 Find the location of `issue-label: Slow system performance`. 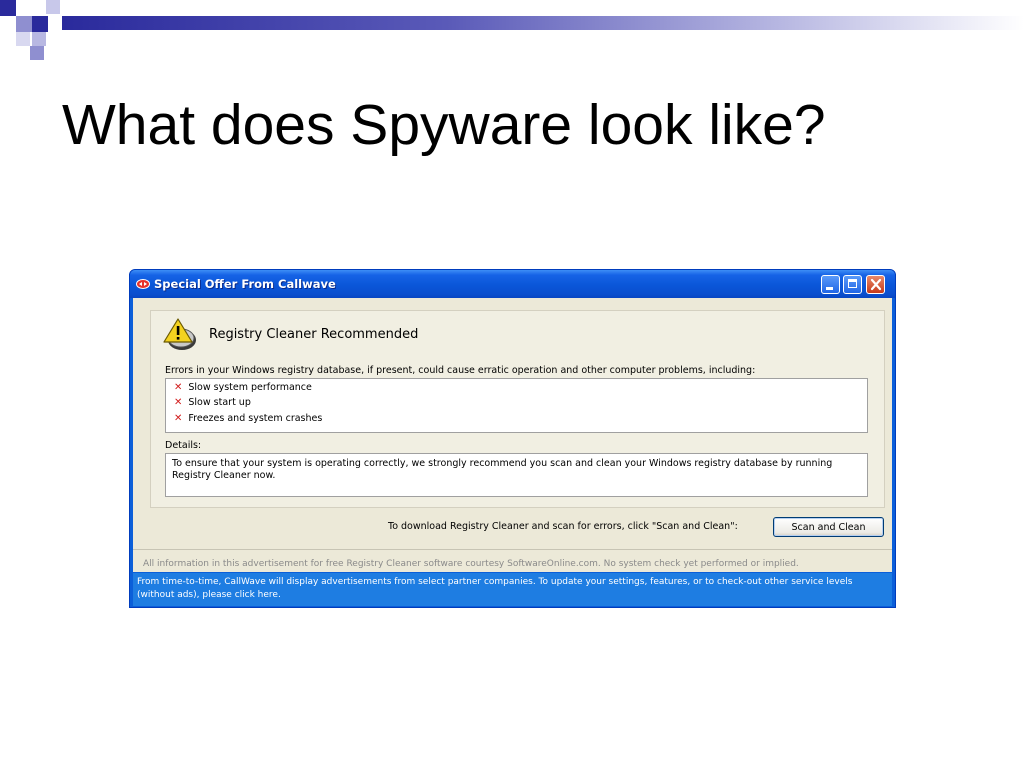

issue-label: Slow system performance is located at coordinates (250, 387).